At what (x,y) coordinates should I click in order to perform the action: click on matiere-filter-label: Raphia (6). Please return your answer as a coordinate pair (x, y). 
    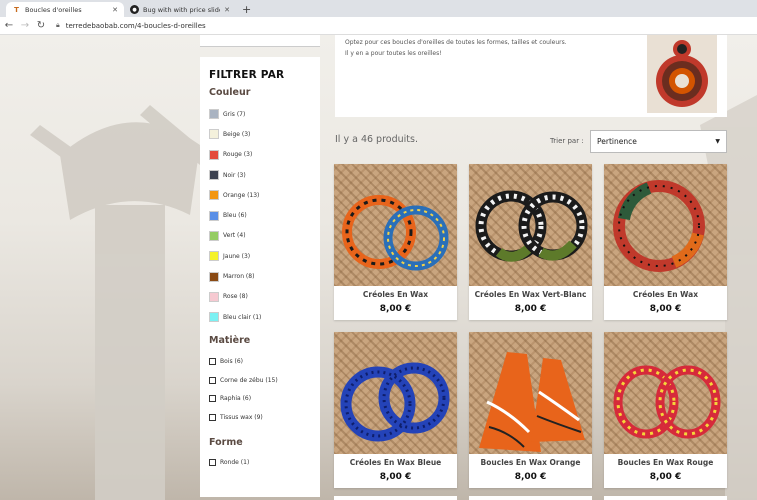
    Looking at the image, I should click on (235, 398).